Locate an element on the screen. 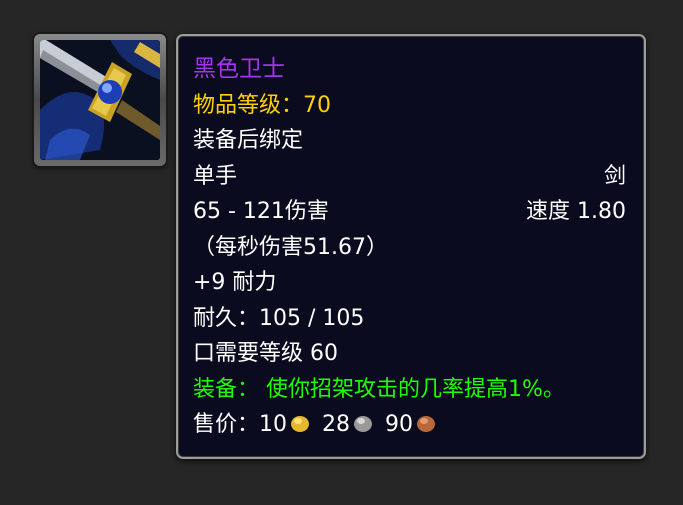 This screenshot has width=683, height=505. sell-price-row: 售价：10 28 90 is located at coordinates (409, 425).